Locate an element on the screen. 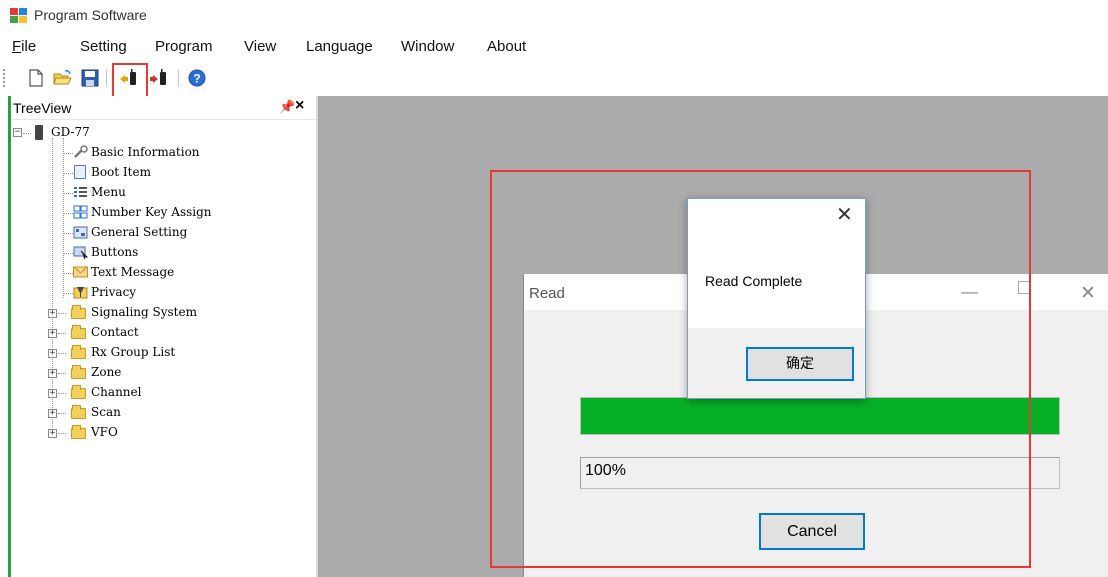  new-file-icon is located at coordinates (36, 78).